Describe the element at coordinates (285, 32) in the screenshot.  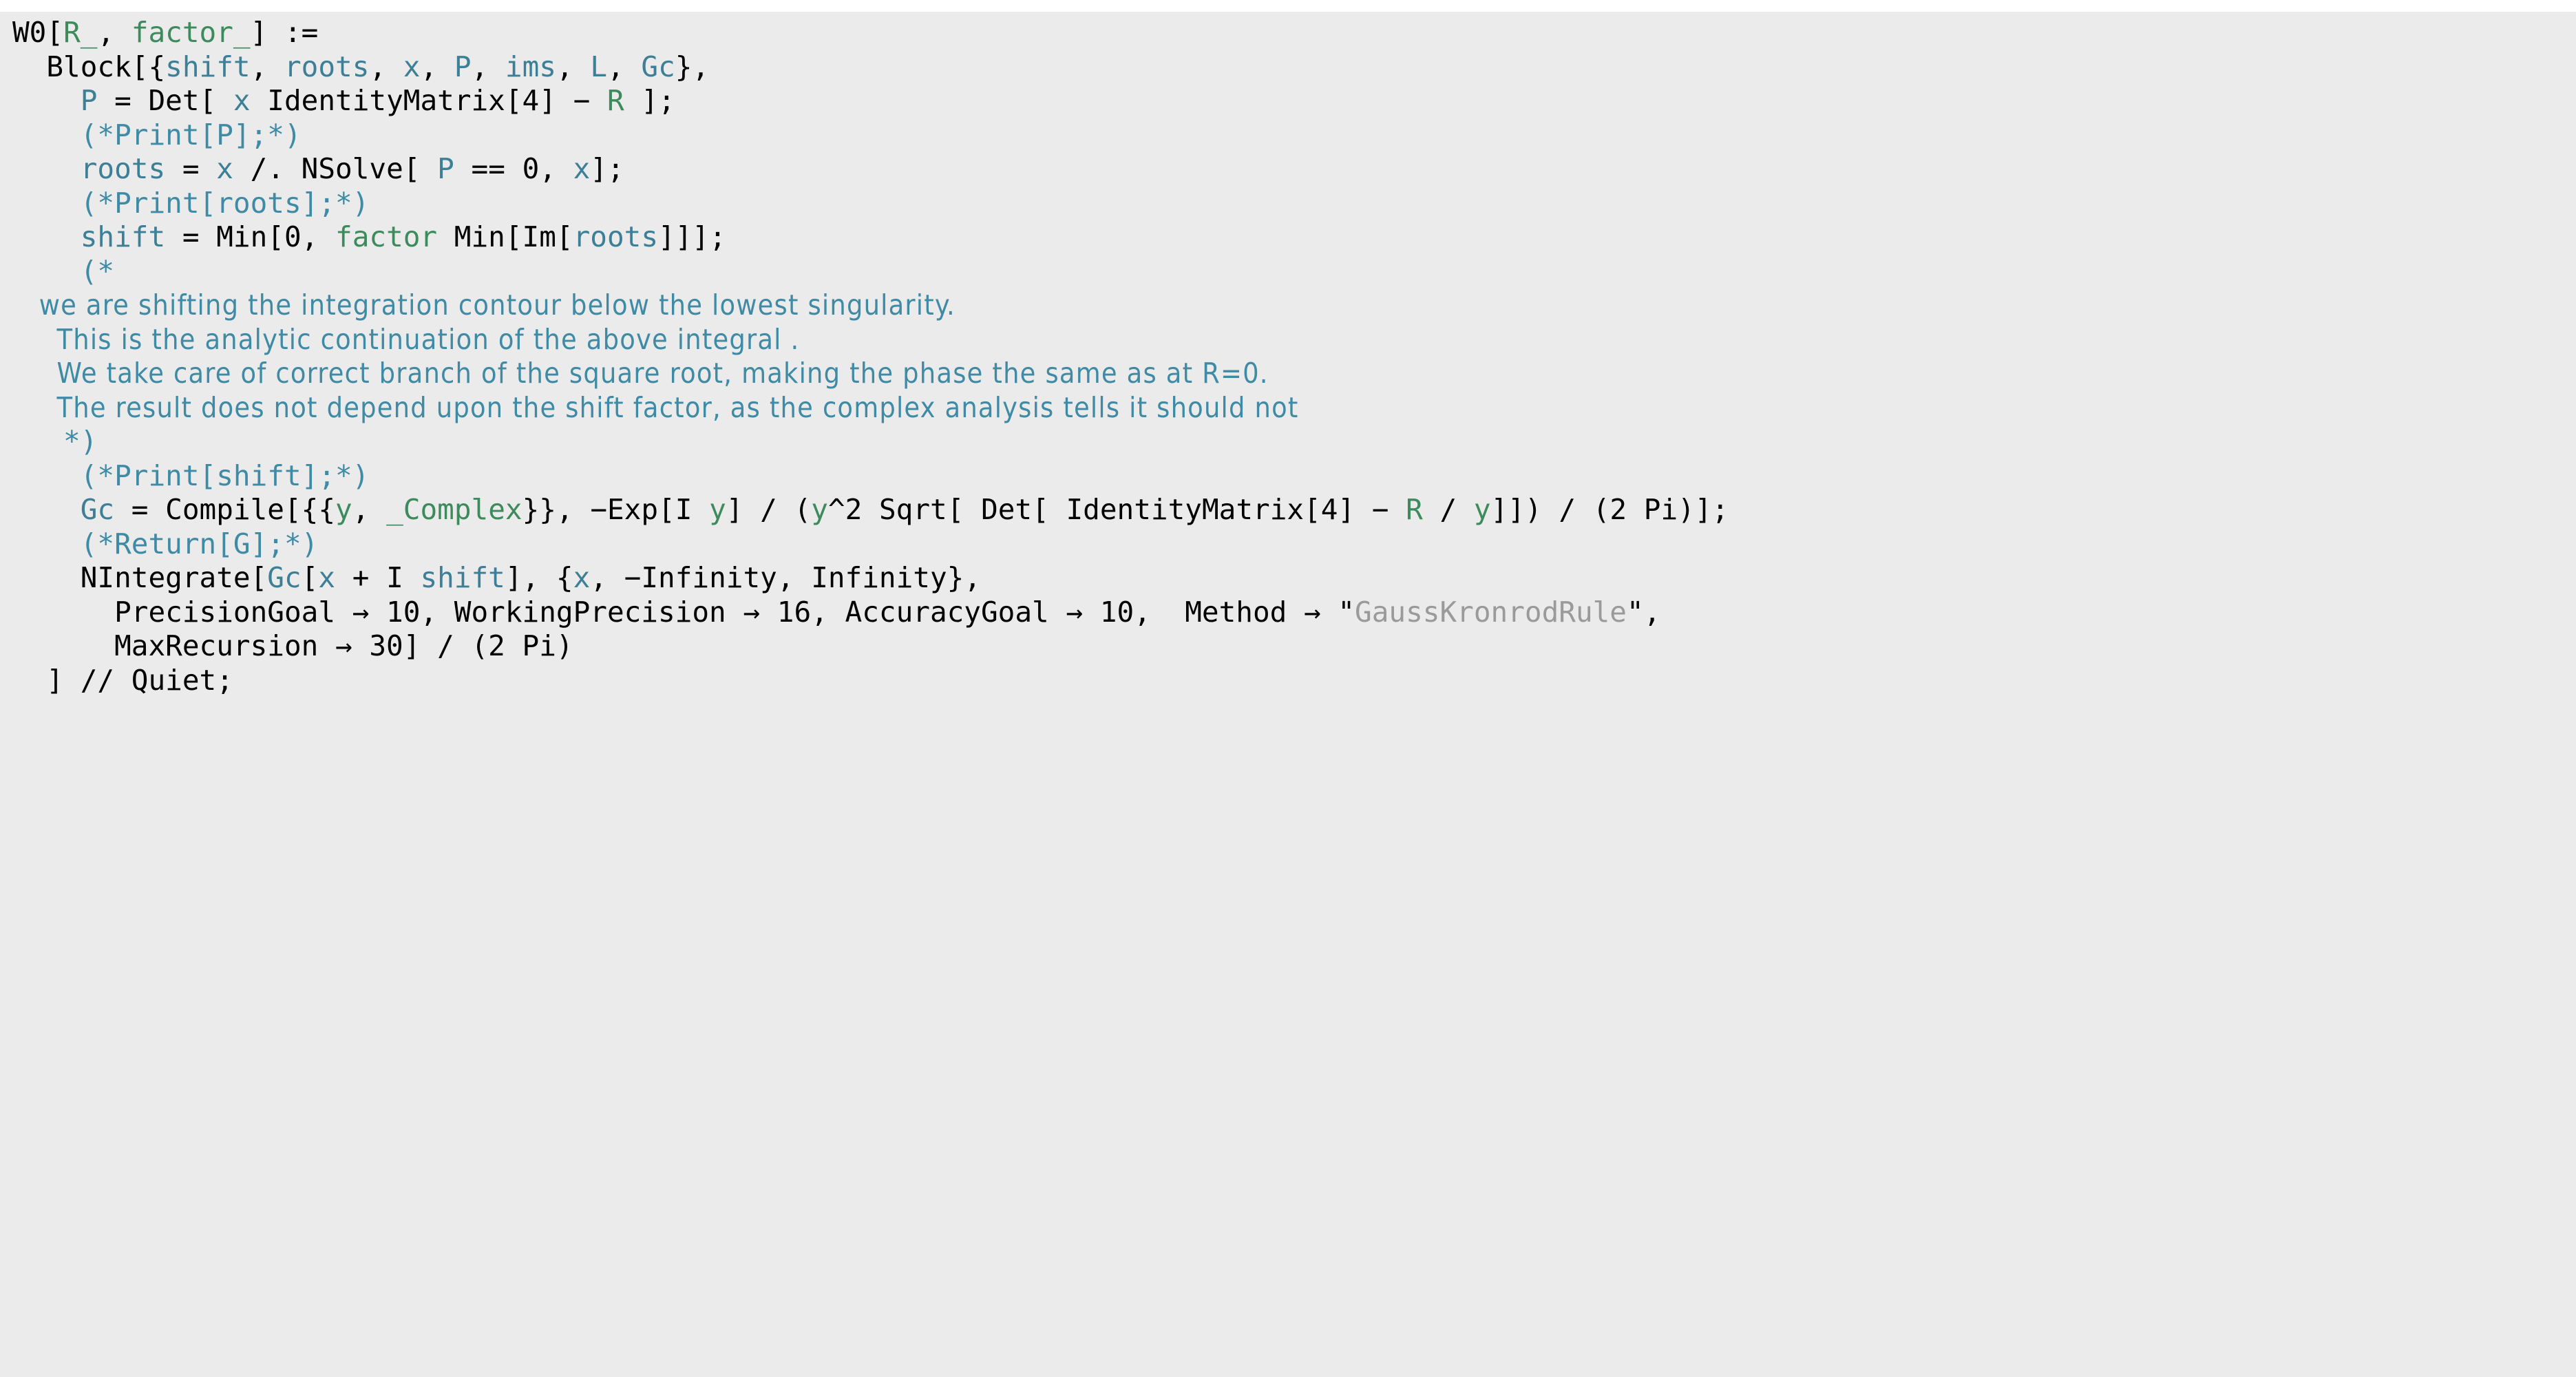
I see `code-token: ] :=` at that location.